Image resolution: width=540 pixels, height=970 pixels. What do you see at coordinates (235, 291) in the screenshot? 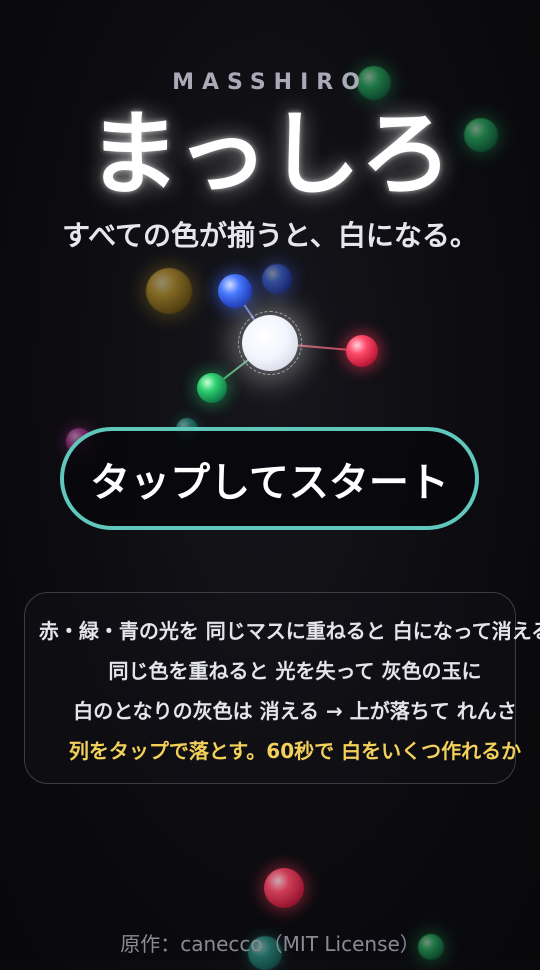
I see `orb-blue` at bounding box center [235, 291].